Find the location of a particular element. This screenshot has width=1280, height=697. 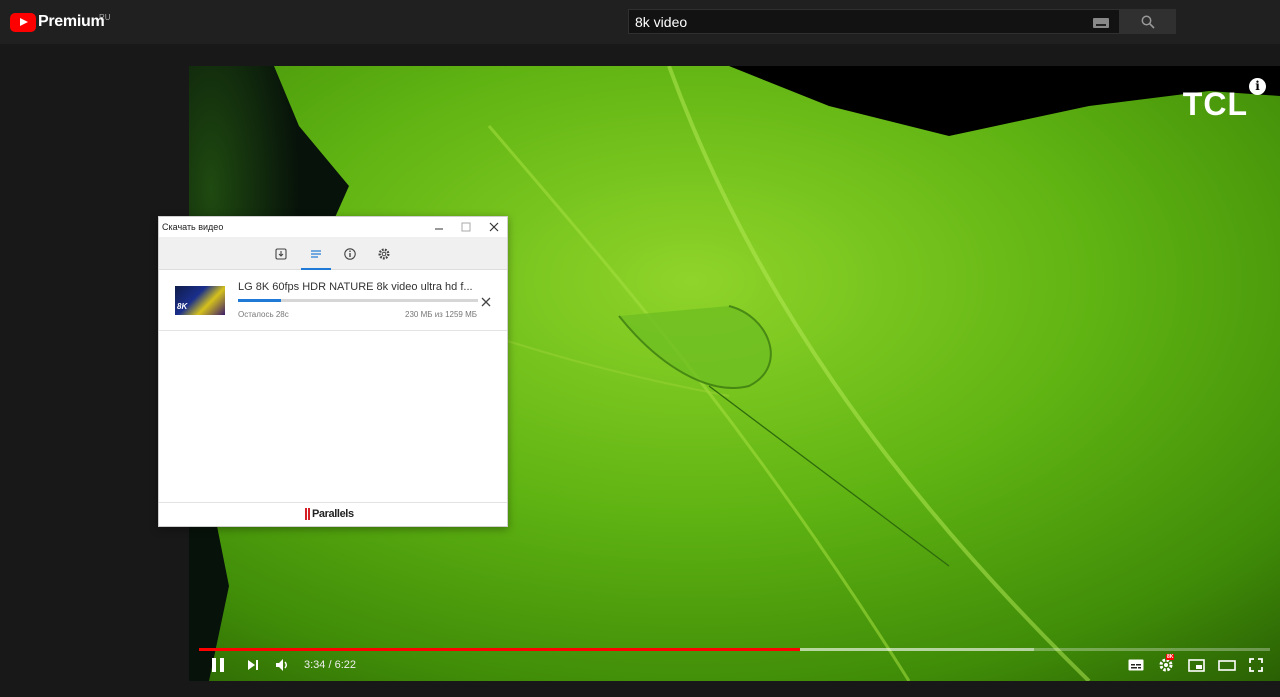

theater-mode-icon is located at coordinates (1227, 665).